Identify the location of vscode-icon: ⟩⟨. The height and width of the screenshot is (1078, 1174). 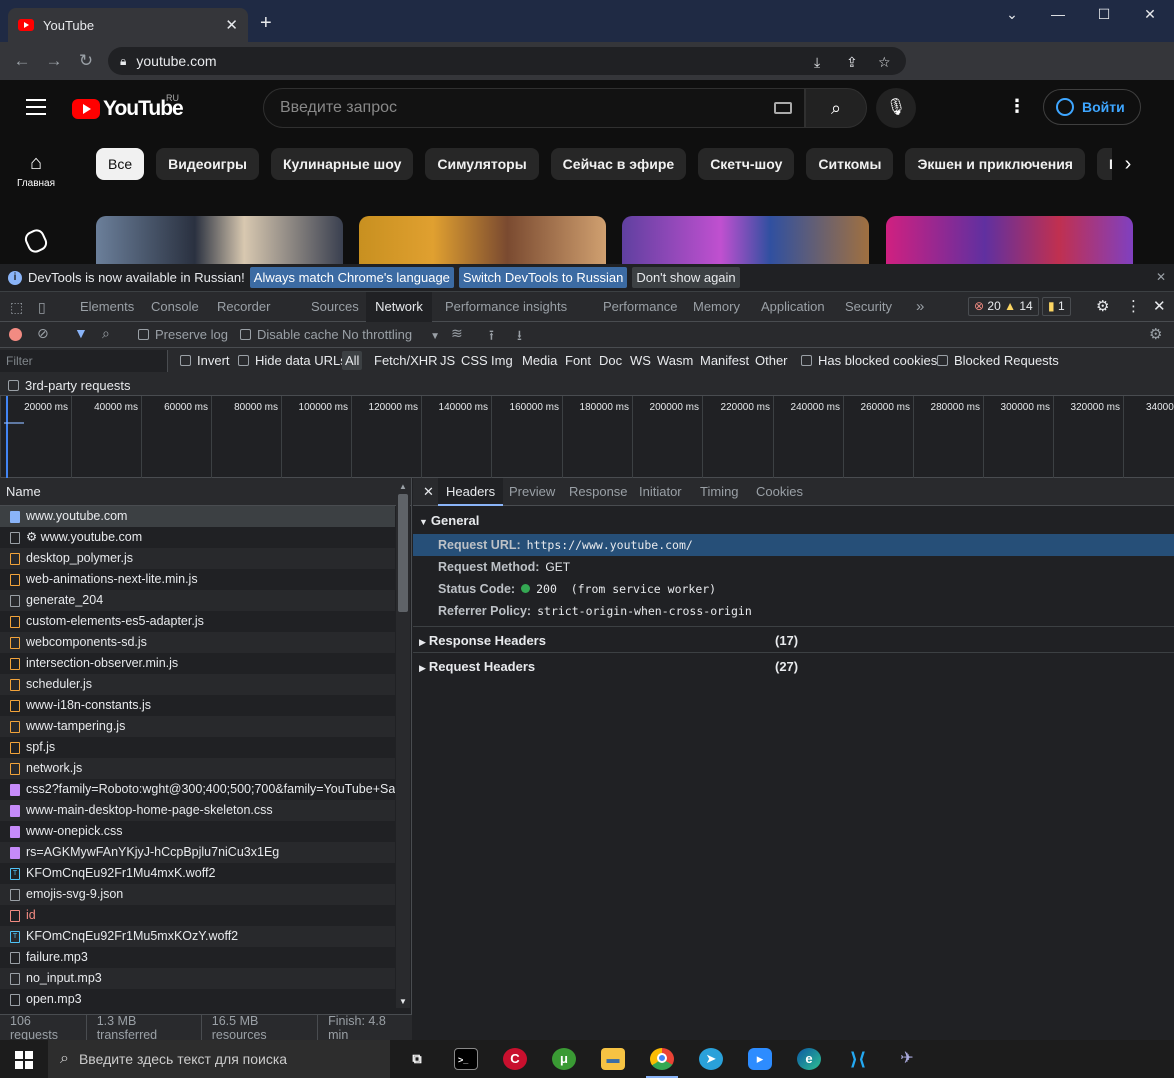
(858, 1059).